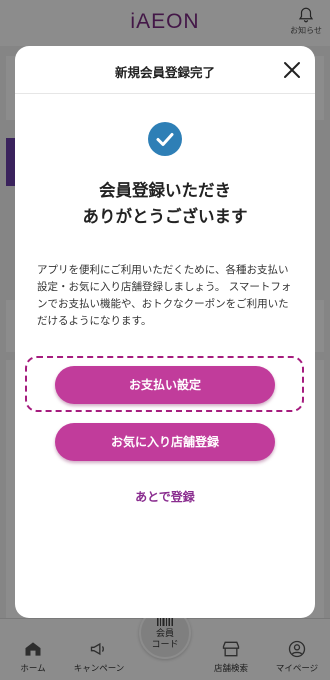 The image size is (330, 680). I want to click on payment-settings-button: お支払い設定, so click(165, 385).